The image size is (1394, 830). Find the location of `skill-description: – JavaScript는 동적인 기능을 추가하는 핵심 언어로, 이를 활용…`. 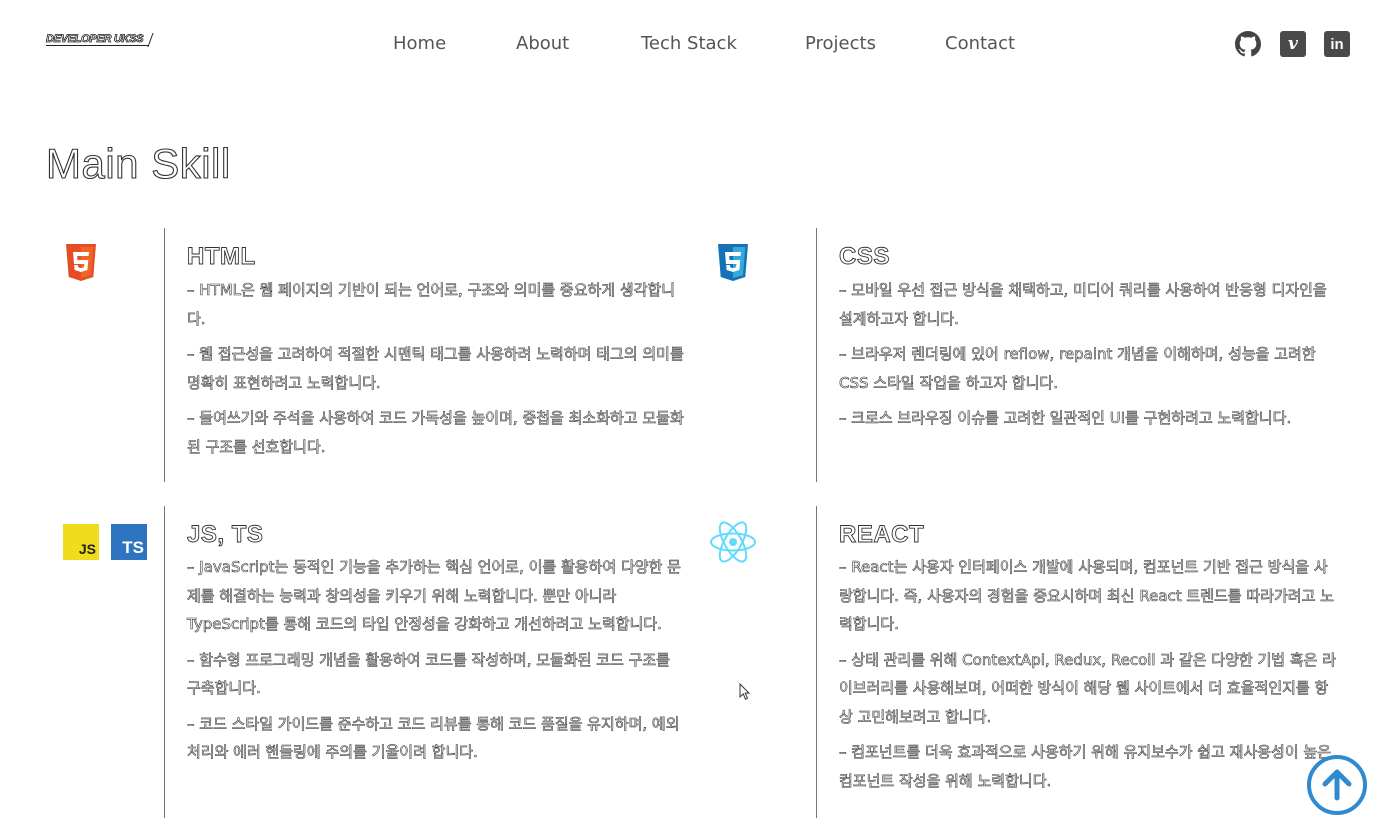

skill-description: – JavaScript는 동적인 기능을 추가하는 핵심 언어로, 이를 활용… is located at coordinates (437, 663).